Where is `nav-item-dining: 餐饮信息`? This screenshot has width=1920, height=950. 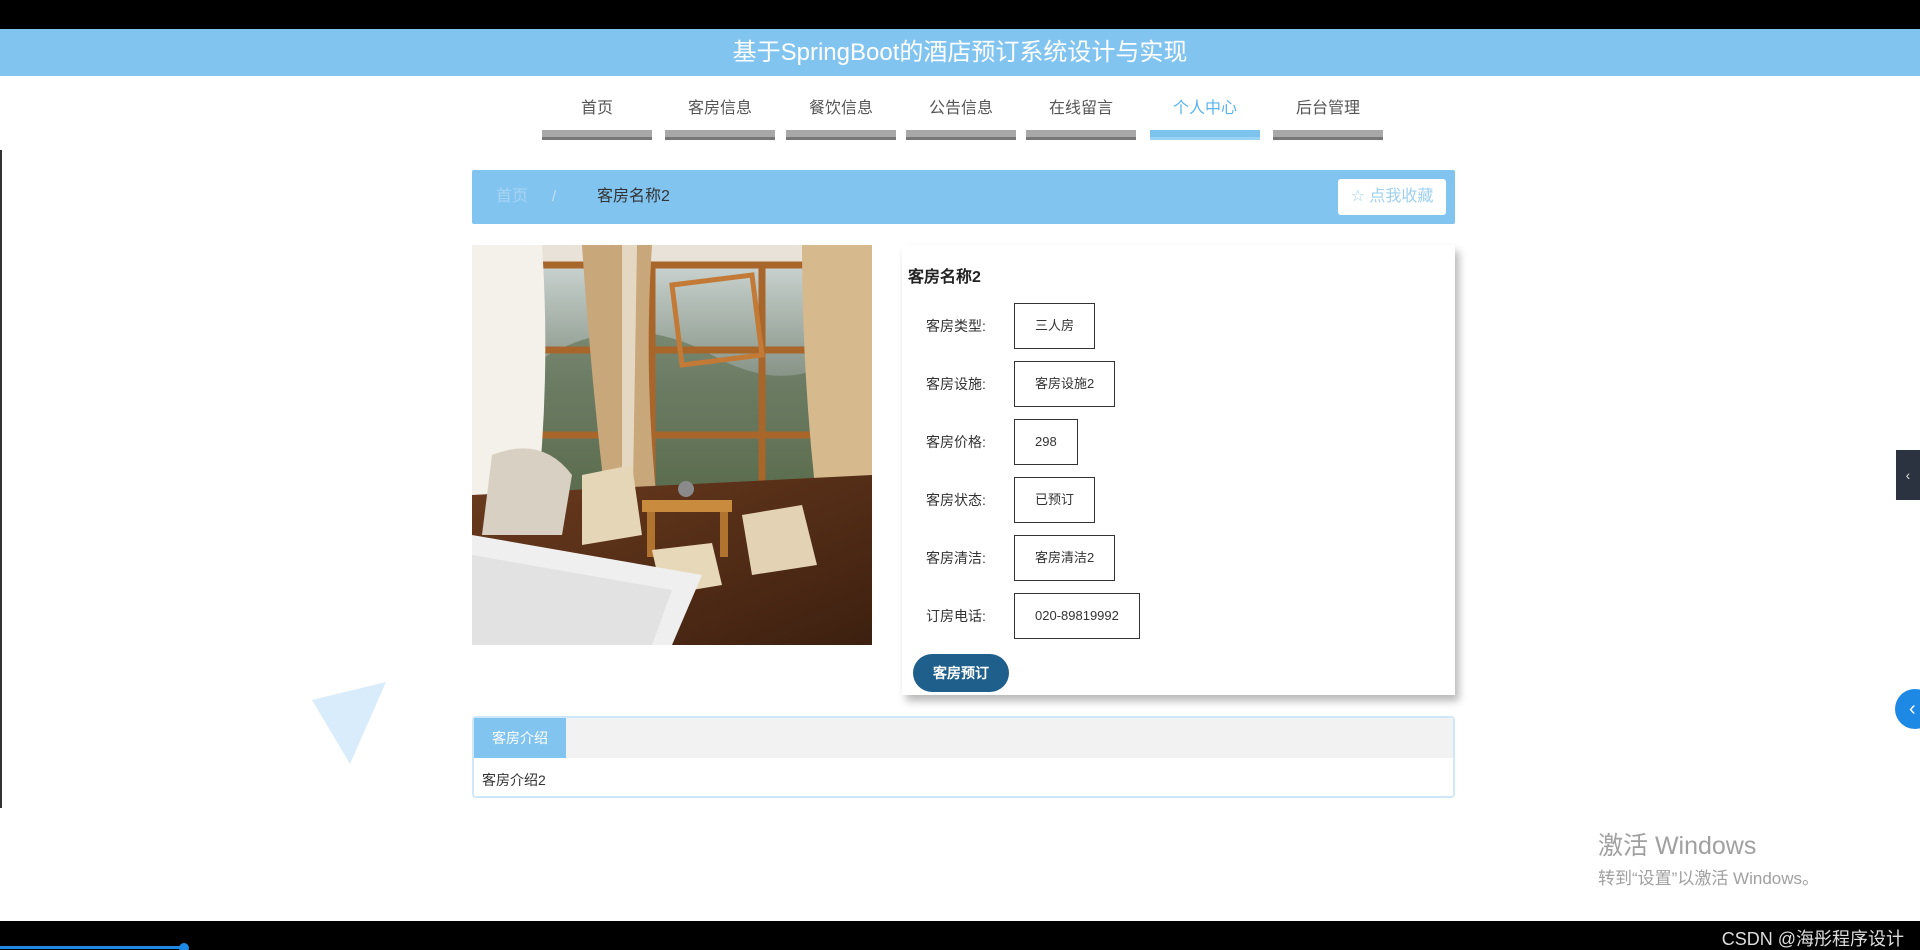 nav-item-dining: 餐饮信息 is located at coordinates (841, 116).